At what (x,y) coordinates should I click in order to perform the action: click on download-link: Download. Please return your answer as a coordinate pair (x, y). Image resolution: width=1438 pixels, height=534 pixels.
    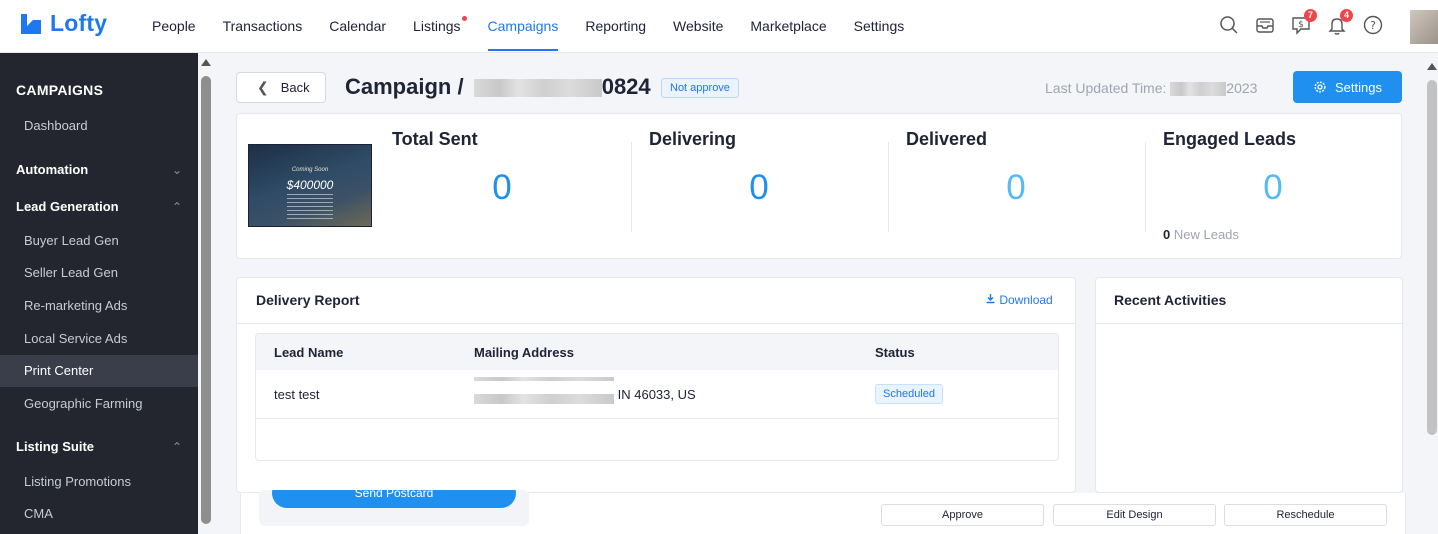
    Looking at the image, I should click on (1019, 300).